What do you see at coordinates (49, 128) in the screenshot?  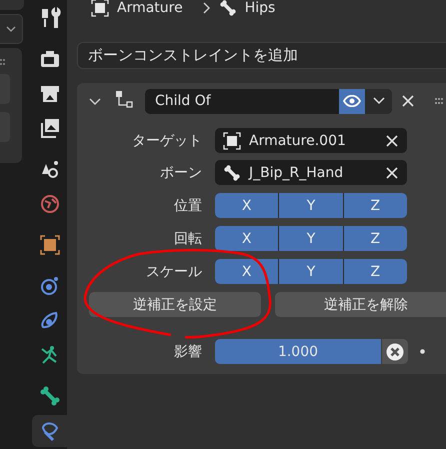 I see `images-icon` at bounding box center [49, 128].